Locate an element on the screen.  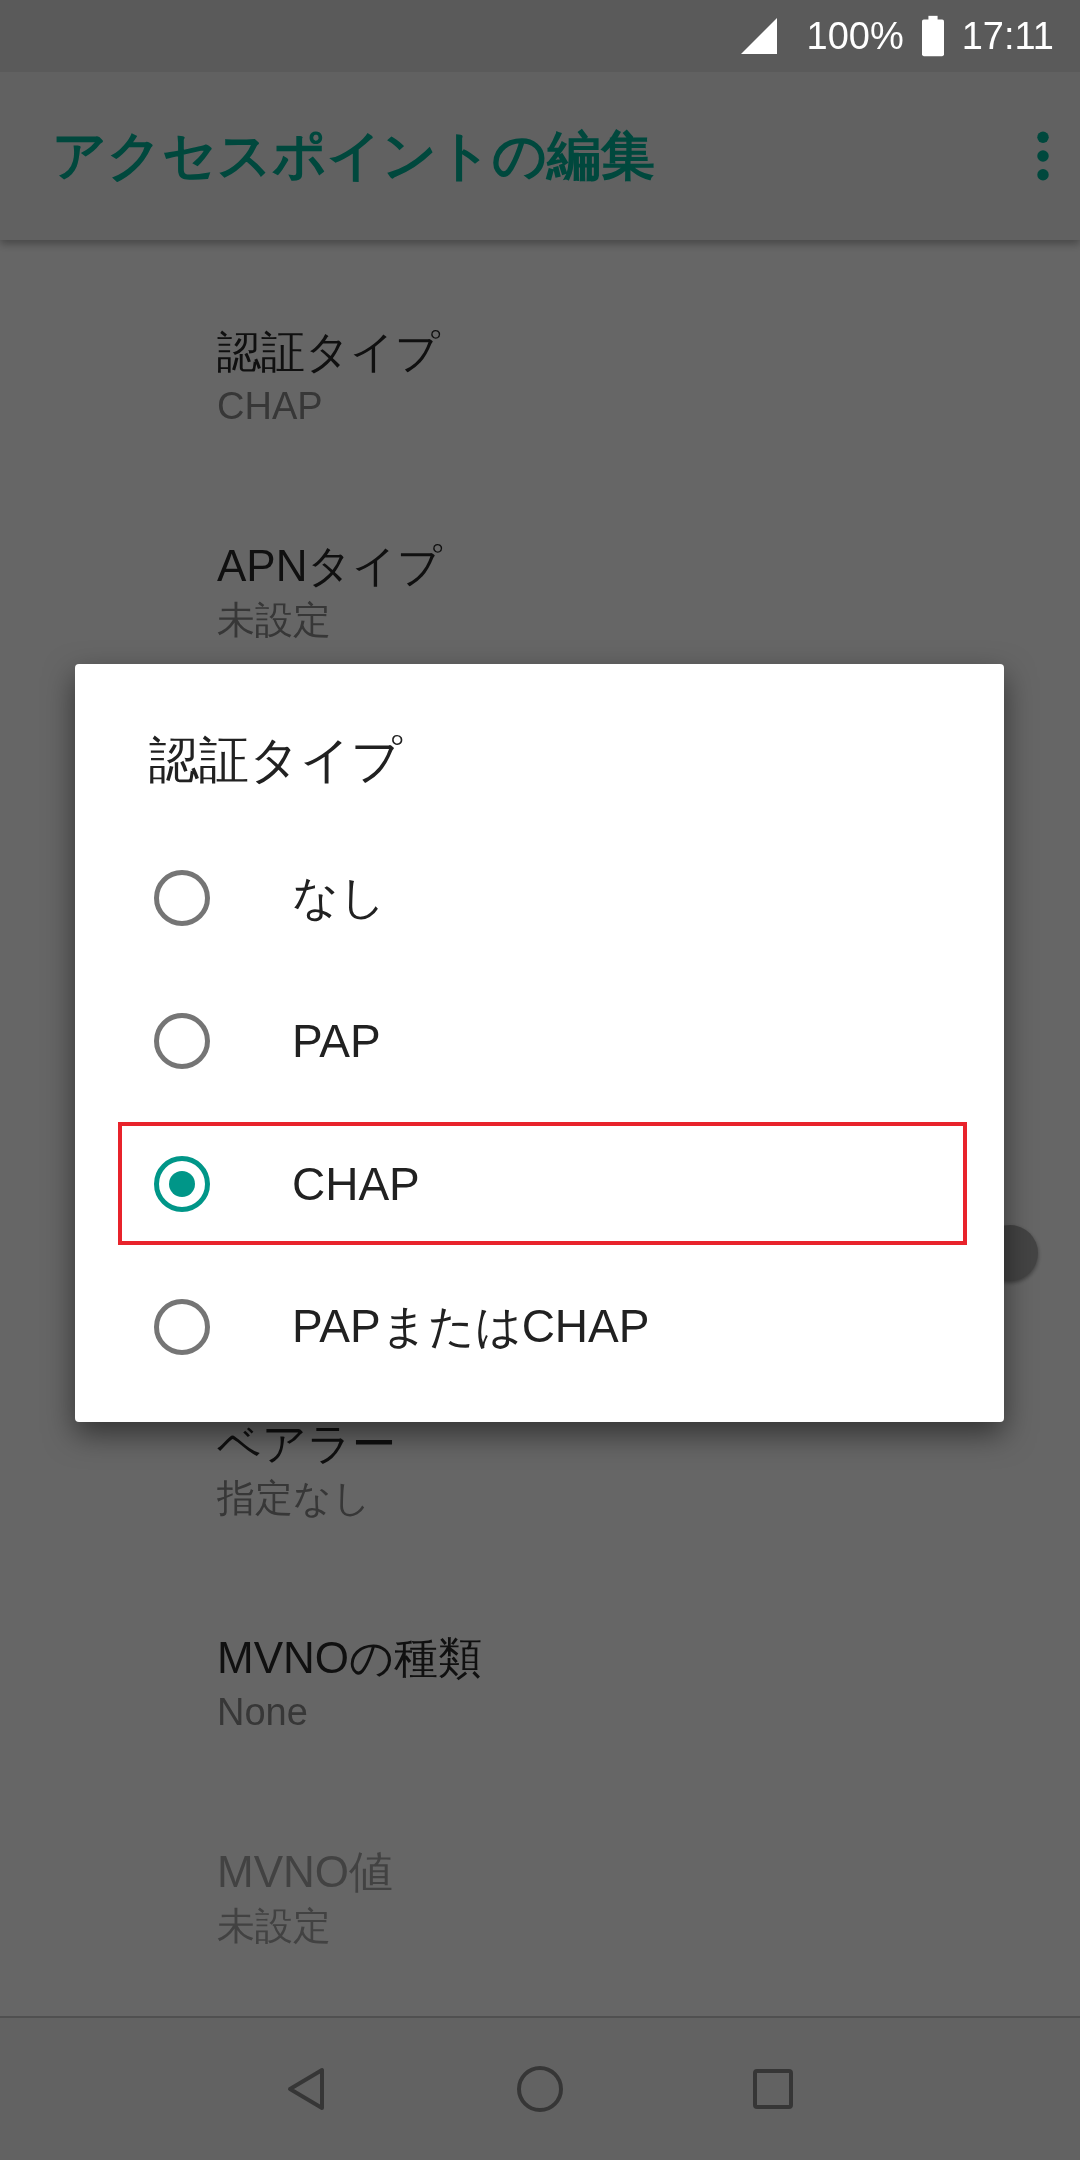
radio-option: PAP is located at coordinates (542, 1040).